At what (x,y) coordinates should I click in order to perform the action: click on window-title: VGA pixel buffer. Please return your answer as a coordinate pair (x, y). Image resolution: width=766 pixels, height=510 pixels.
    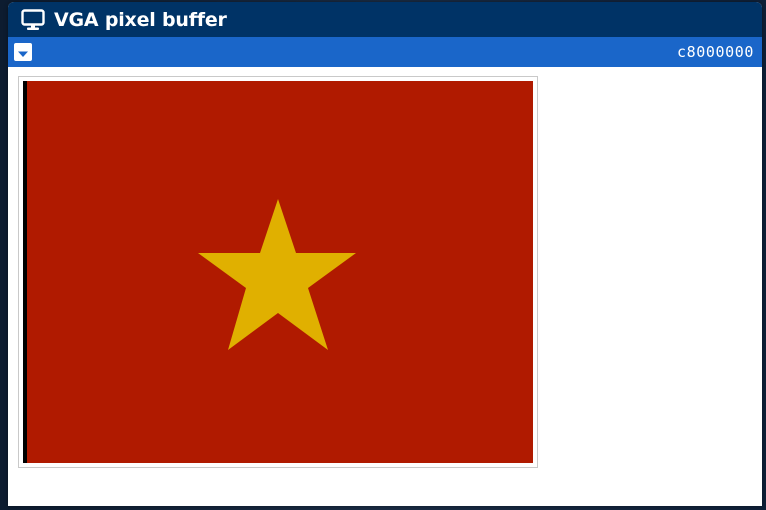
    Looking at the image, I should click on (140, 19).